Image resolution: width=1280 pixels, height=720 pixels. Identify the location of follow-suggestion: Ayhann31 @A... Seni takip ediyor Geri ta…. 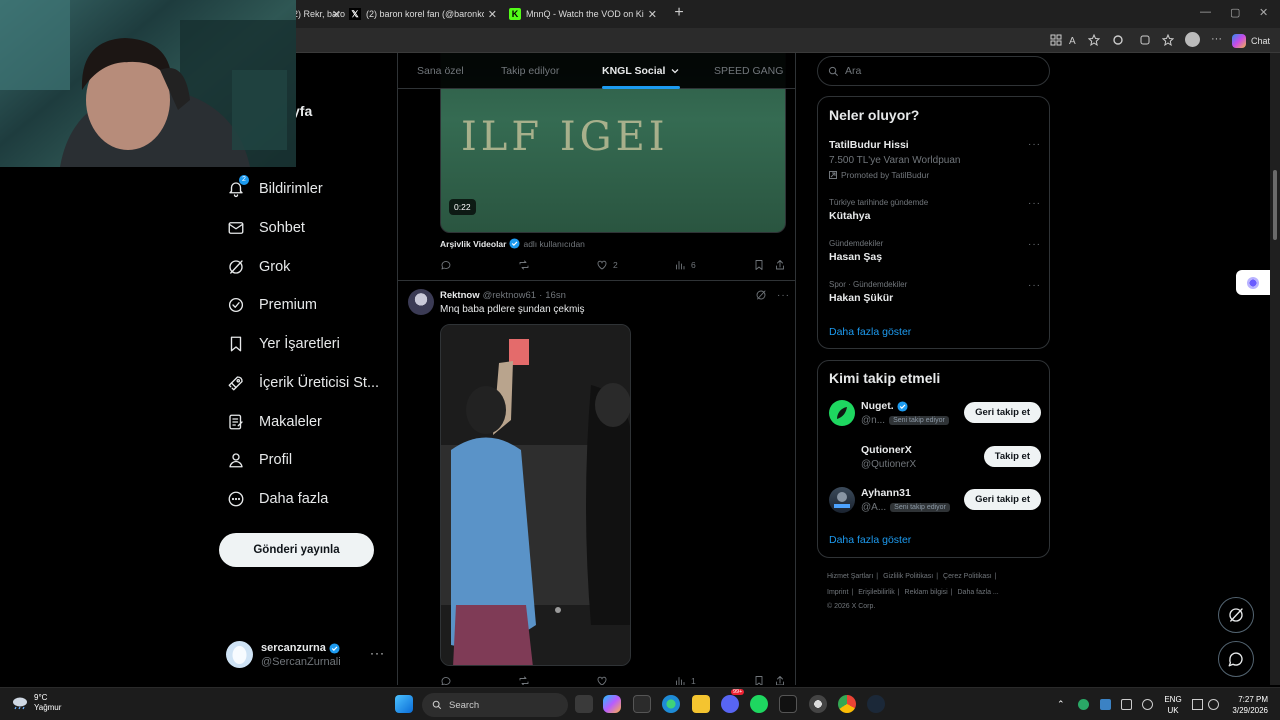
(935, 502).